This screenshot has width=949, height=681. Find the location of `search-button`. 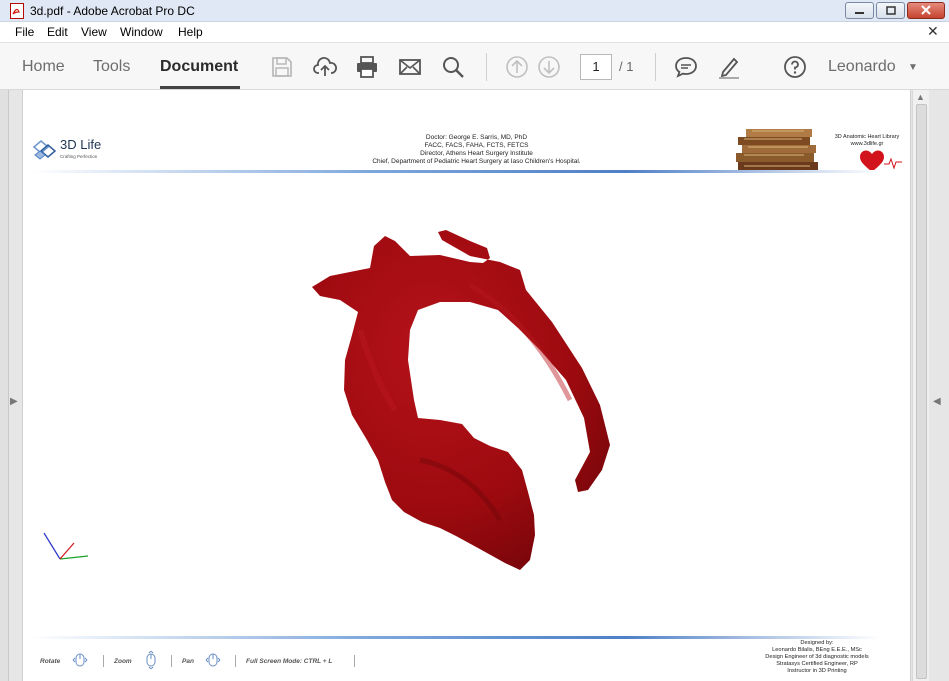

search-button is located at coordinates (453, 67).